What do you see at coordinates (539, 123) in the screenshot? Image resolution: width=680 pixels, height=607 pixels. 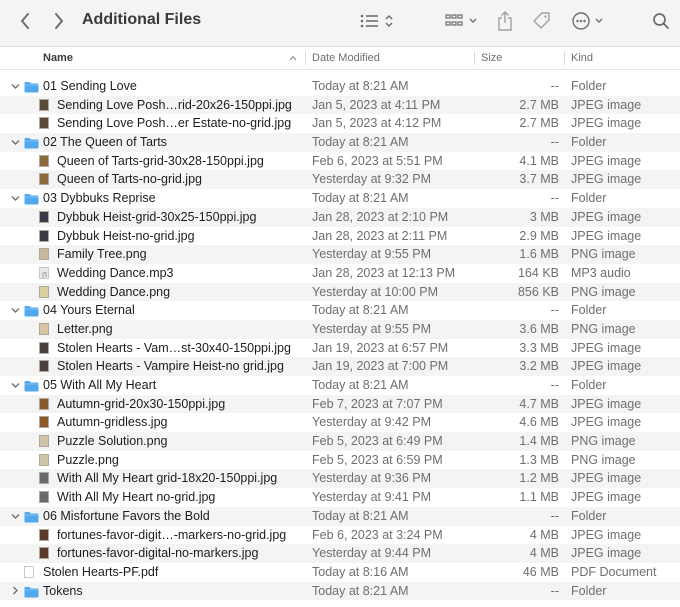 I see `item-size: 2.7 MB` at bounding box center [539, 123].